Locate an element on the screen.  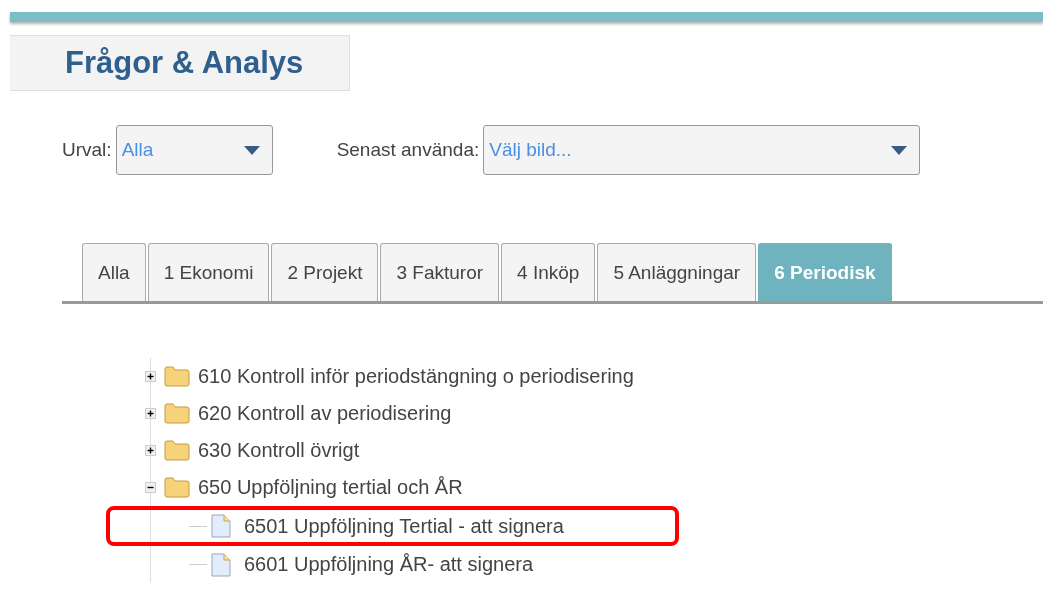
tab: 5 Anläggningar is located at coordinates (677, 272).